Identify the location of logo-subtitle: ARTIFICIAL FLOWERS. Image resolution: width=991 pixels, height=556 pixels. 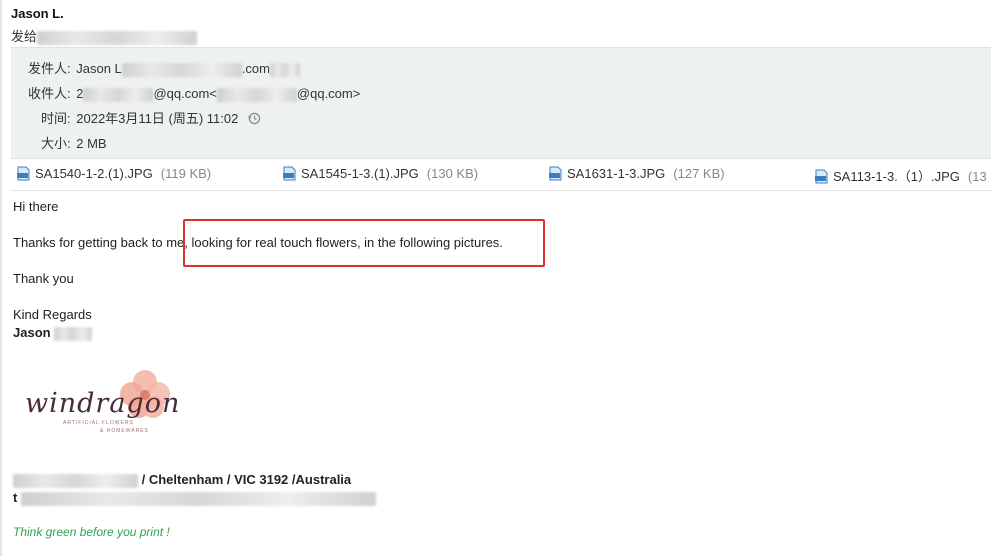
(98, 423).